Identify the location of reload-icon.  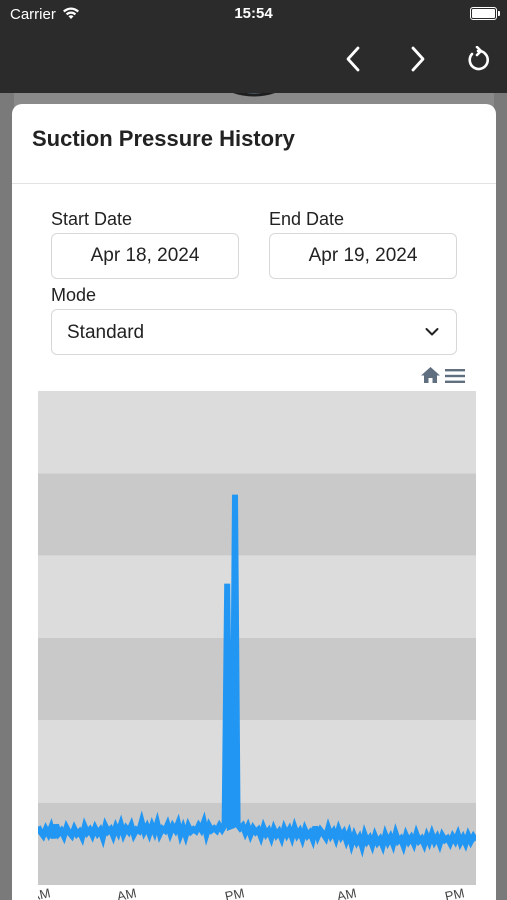
(479, 58).